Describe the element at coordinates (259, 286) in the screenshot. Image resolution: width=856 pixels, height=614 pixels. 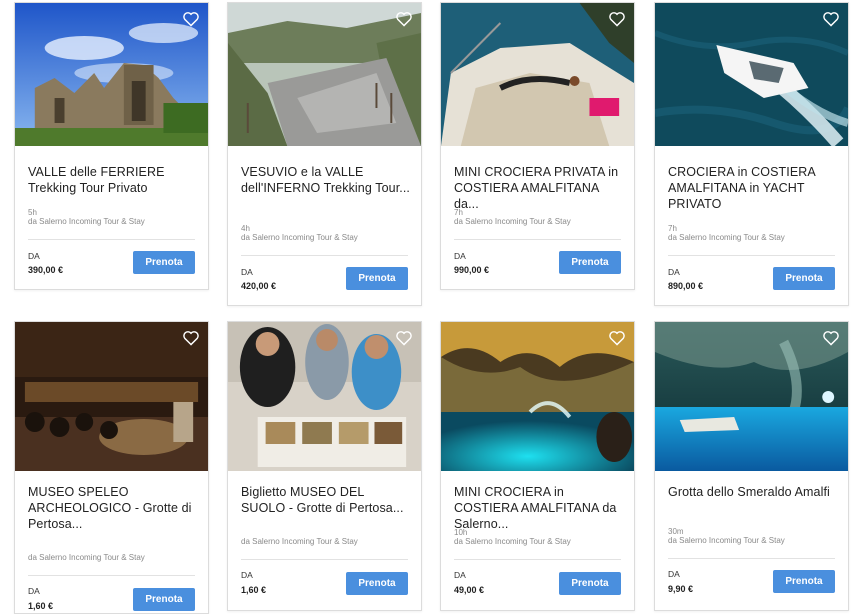
I see `tour-price: 420,00 €` at that location.